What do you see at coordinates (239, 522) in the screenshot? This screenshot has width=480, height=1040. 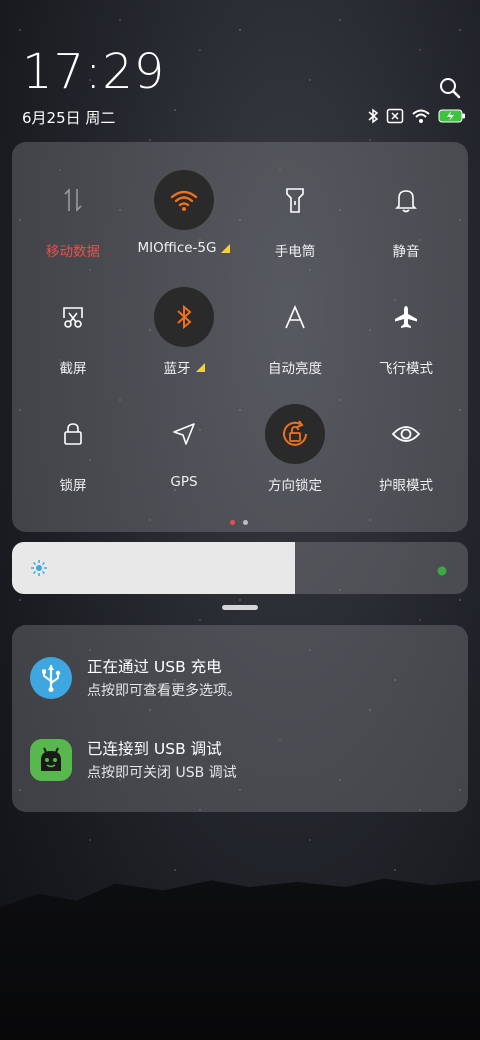 I see `page-indicator` at bounding box center [239, 522].